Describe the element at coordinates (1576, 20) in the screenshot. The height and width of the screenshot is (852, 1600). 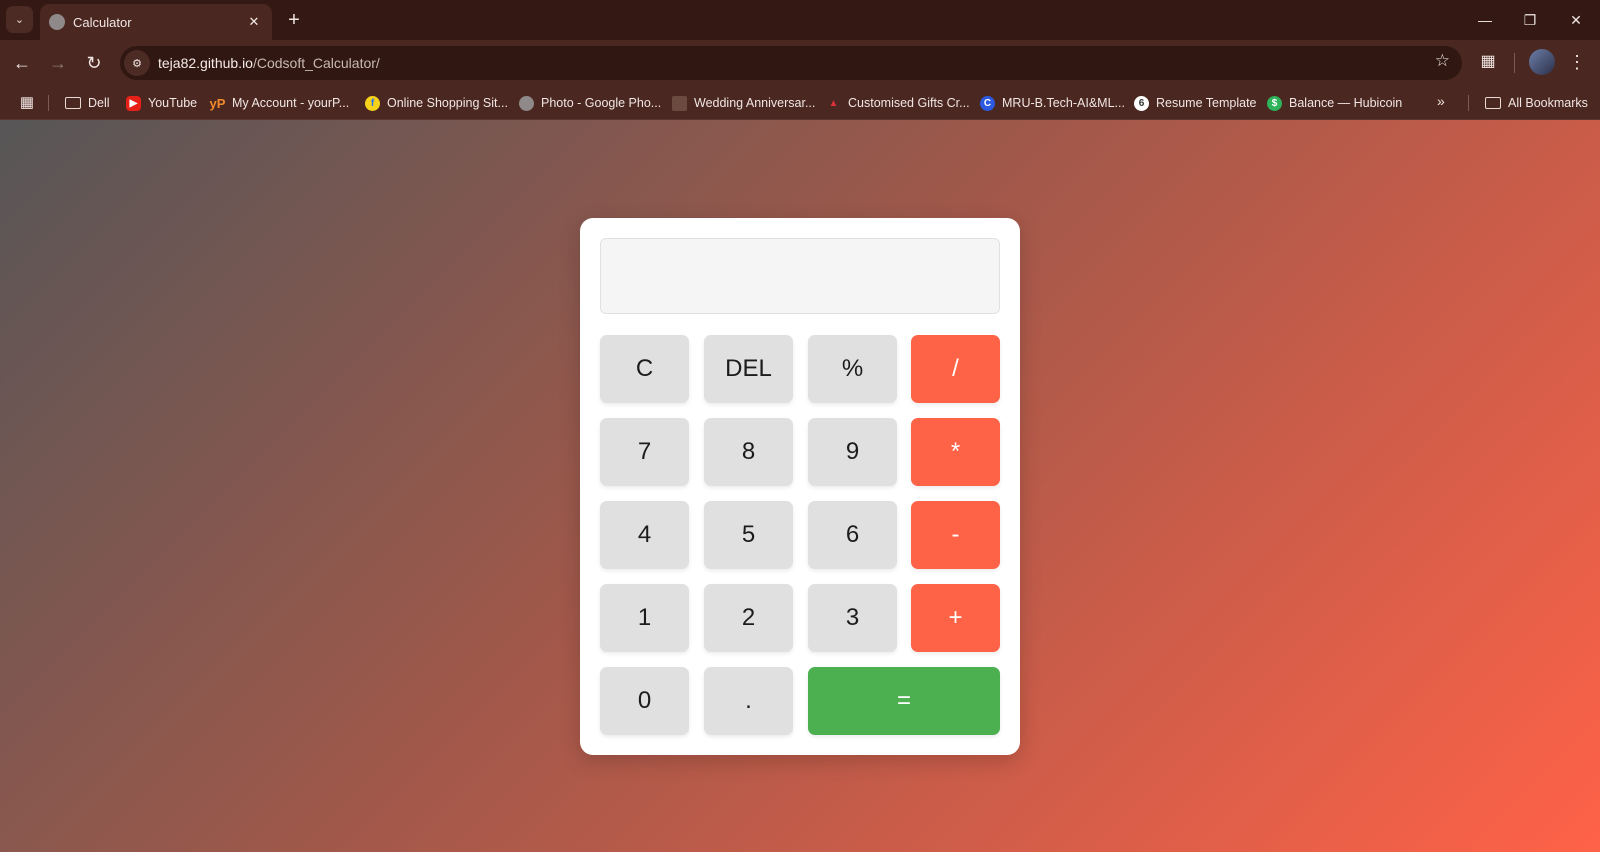
I see `close-window-icon: ✕` at that location.